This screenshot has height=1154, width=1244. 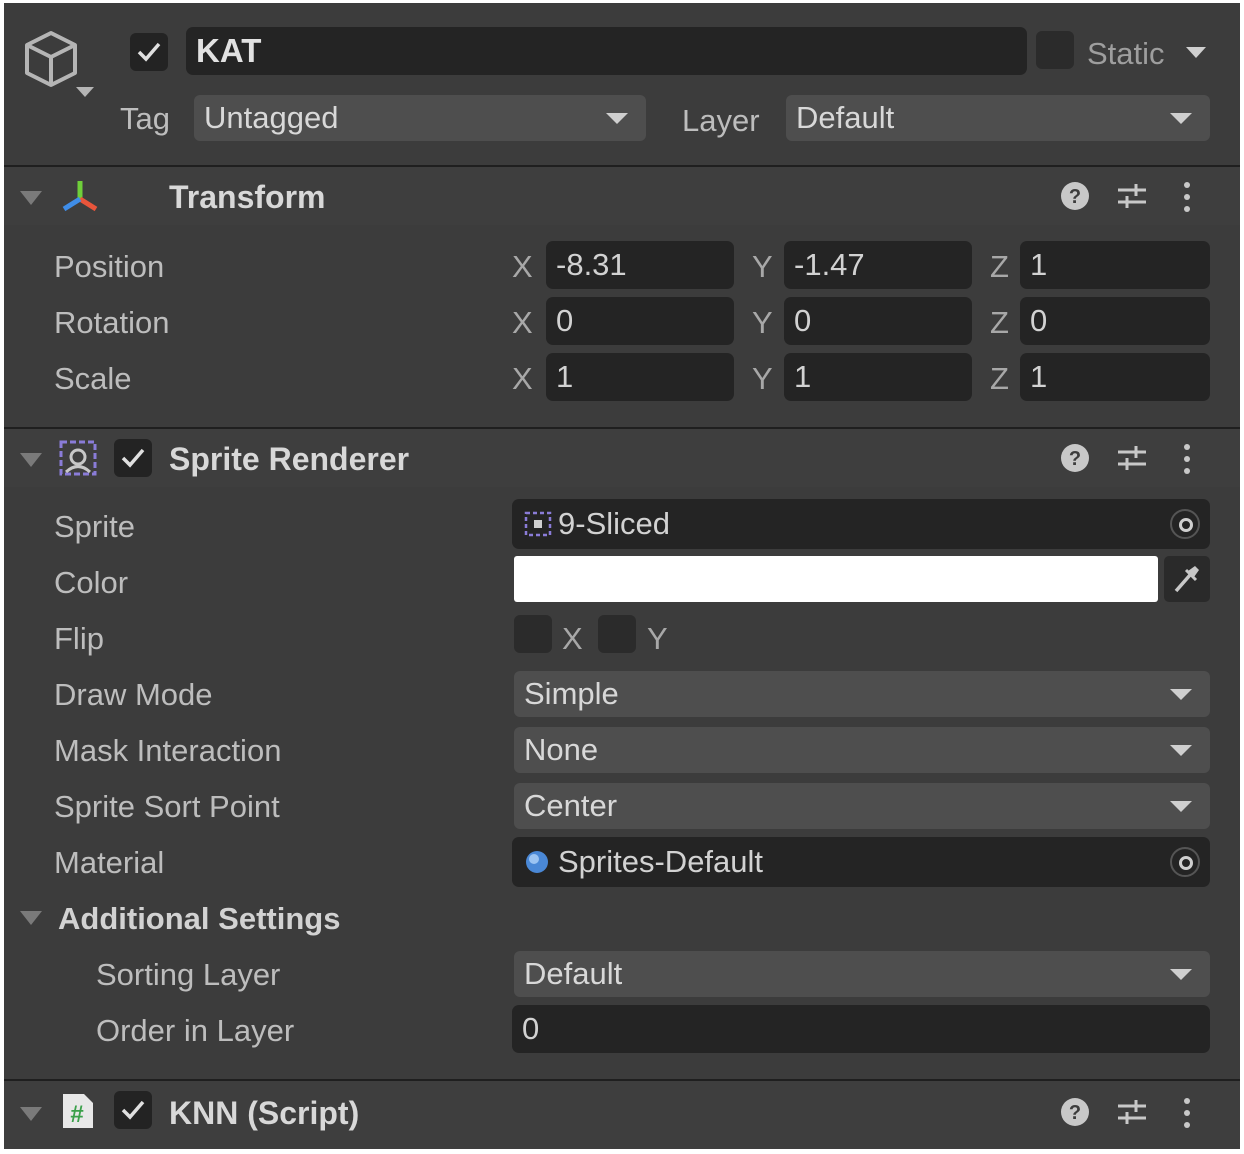 I want to click on color-label: Color, so click(x=91, y=582).